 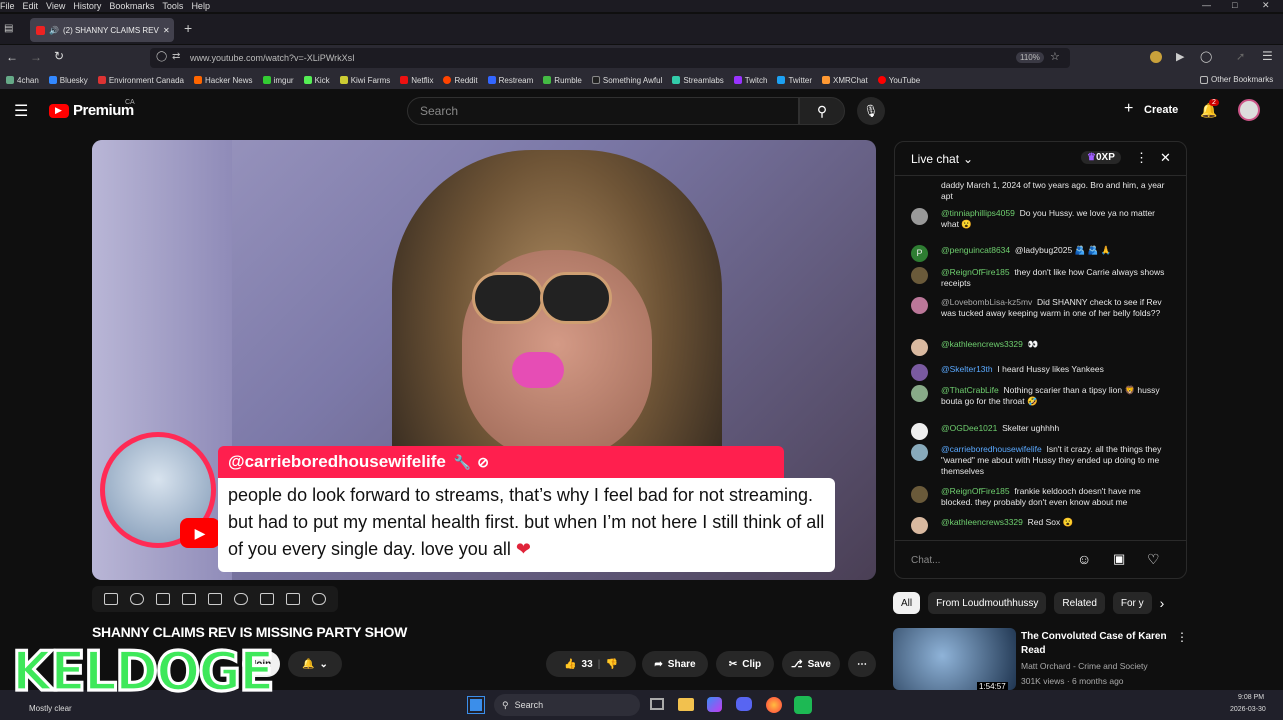 I want to click on live-chat-title: Live chat, so click(x=935, y=159).